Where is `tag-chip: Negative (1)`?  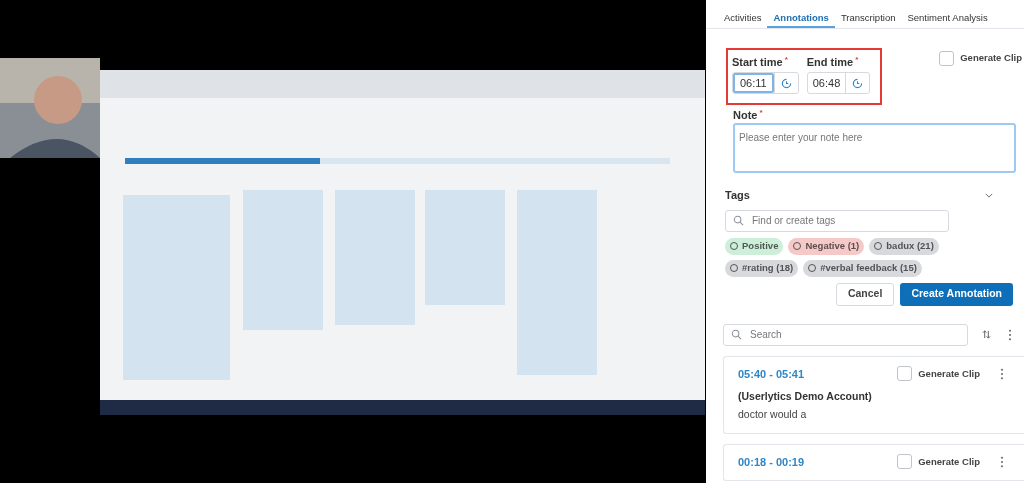 tag-chip: Negative (1) is located at coordinates (826, 246).